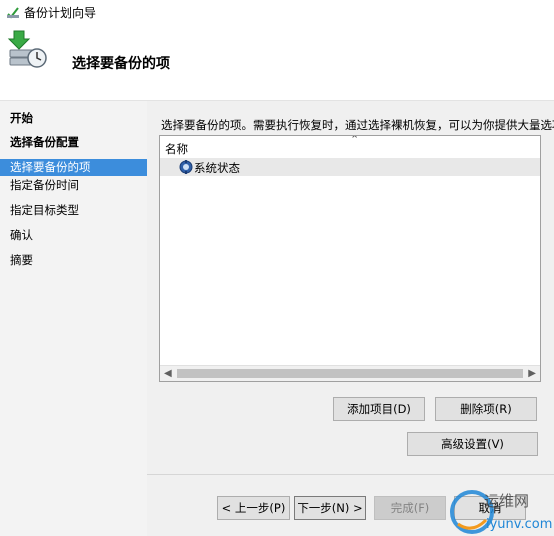  What do you see at coordinates (186, 167) in the screenshot?
I see `system-state-icon` at bounding box center [186, 167].